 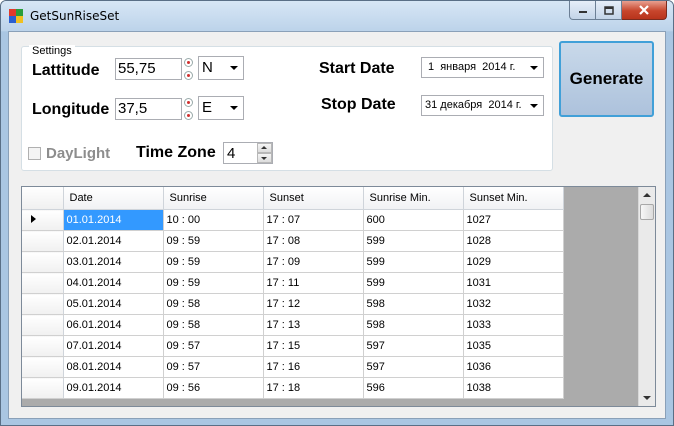 I want to click on close-button, so click(x=644, y=10).